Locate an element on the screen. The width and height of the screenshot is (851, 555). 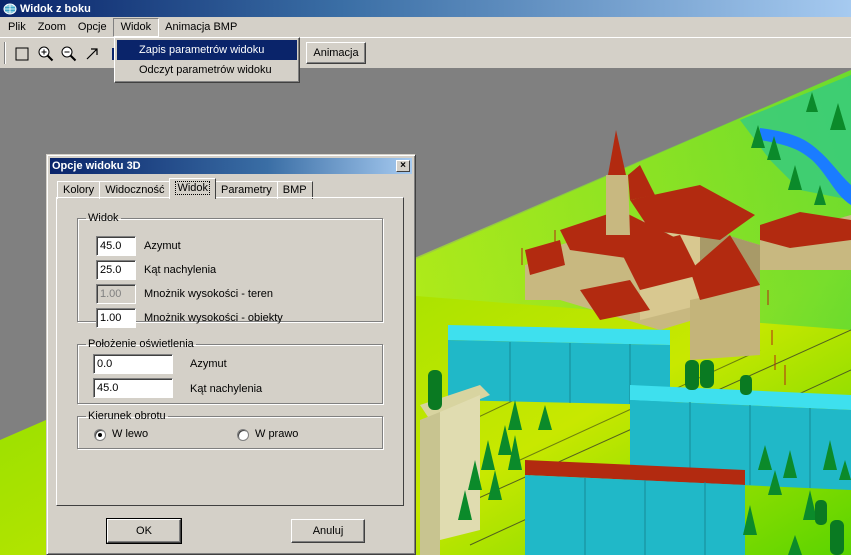
menu-widok: Widok is located at coordinates (136, 27).